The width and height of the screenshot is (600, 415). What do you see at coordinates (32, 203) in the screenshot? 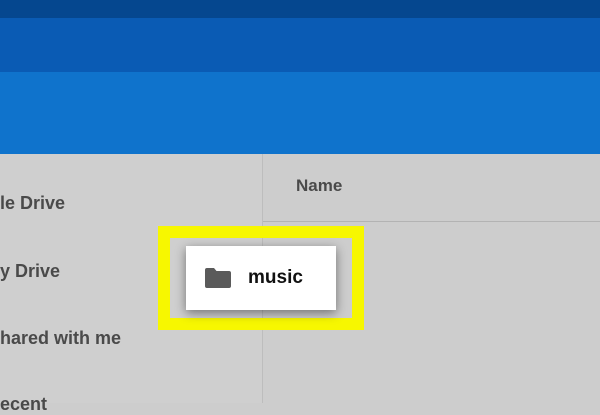
I see `sidebar-item-google-drive: le Drive` at bounding box center [32, 203].